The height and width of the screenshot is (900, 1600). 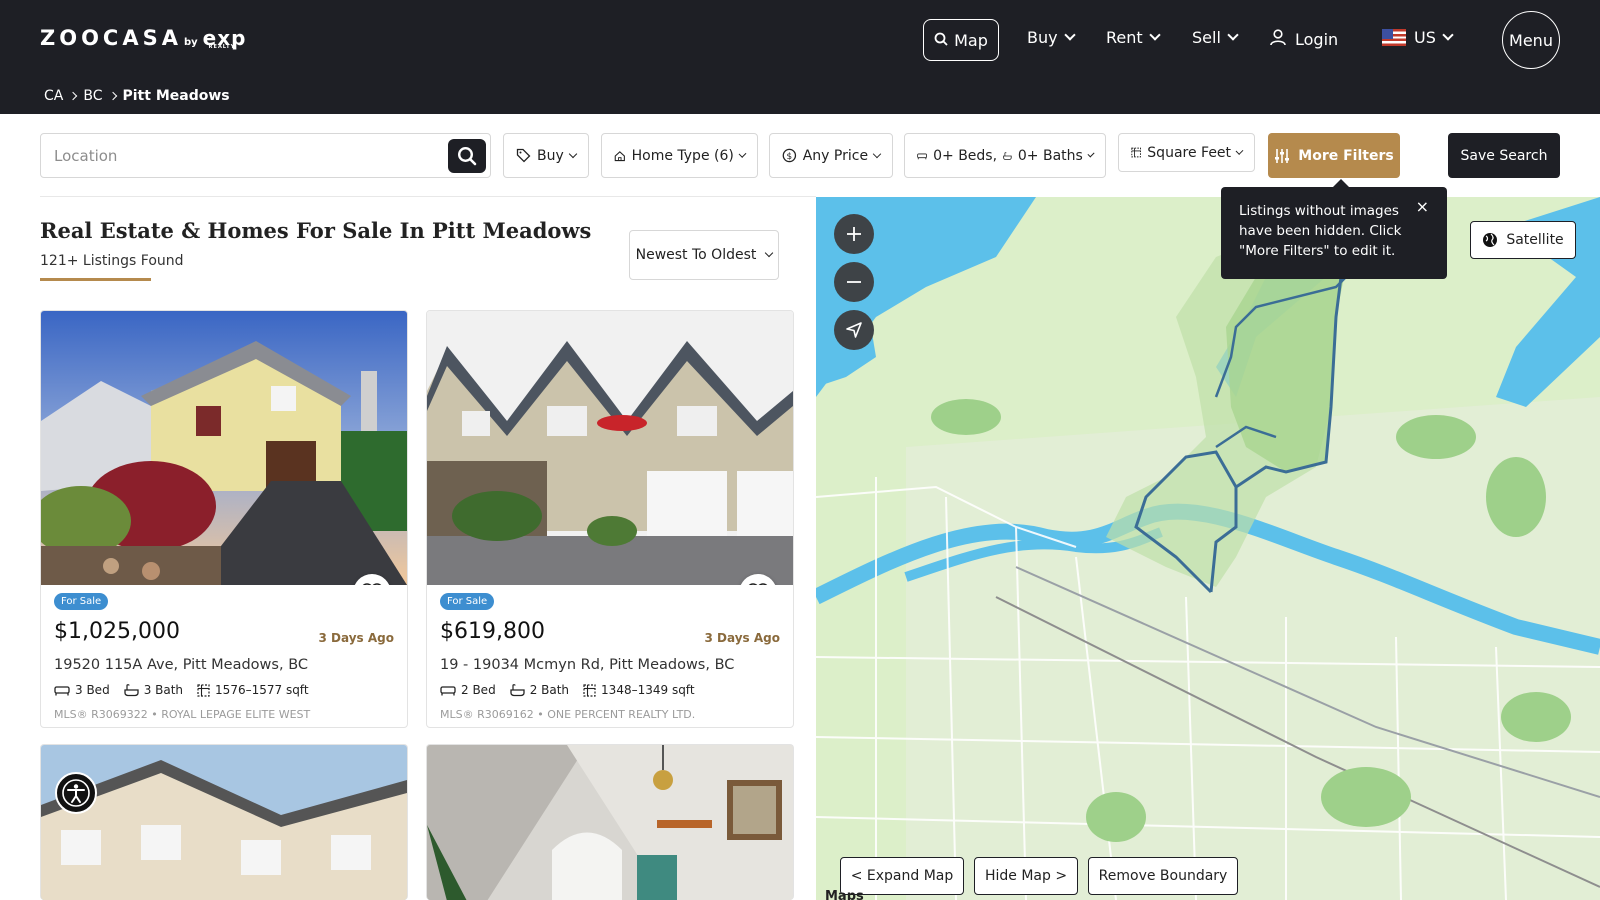 I want to click on listing-specs: 2 Bed 2 Bath 1348–1349 sqft, so click(x=567, y=690).